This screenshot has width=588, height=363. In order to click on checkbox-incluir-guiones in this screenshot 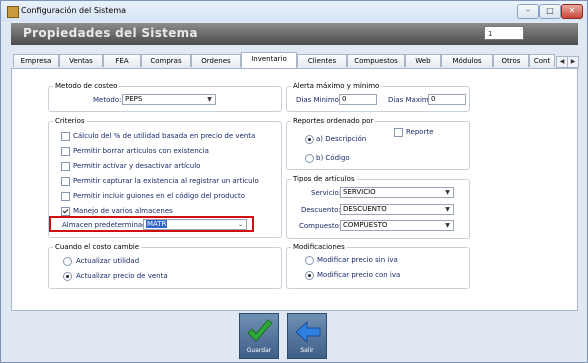, I will do `click(65, 196)`.